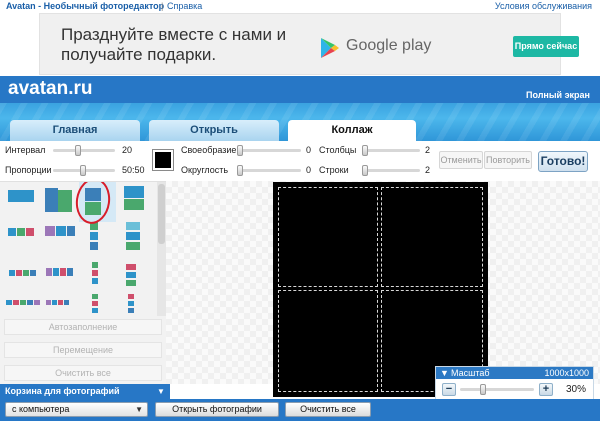 This screenshot has width=600, height=431. What do you see at coordinates (205, 170) in the screenshot?
I see `roundness-label: Округлость` at bounding box center [205, 170].